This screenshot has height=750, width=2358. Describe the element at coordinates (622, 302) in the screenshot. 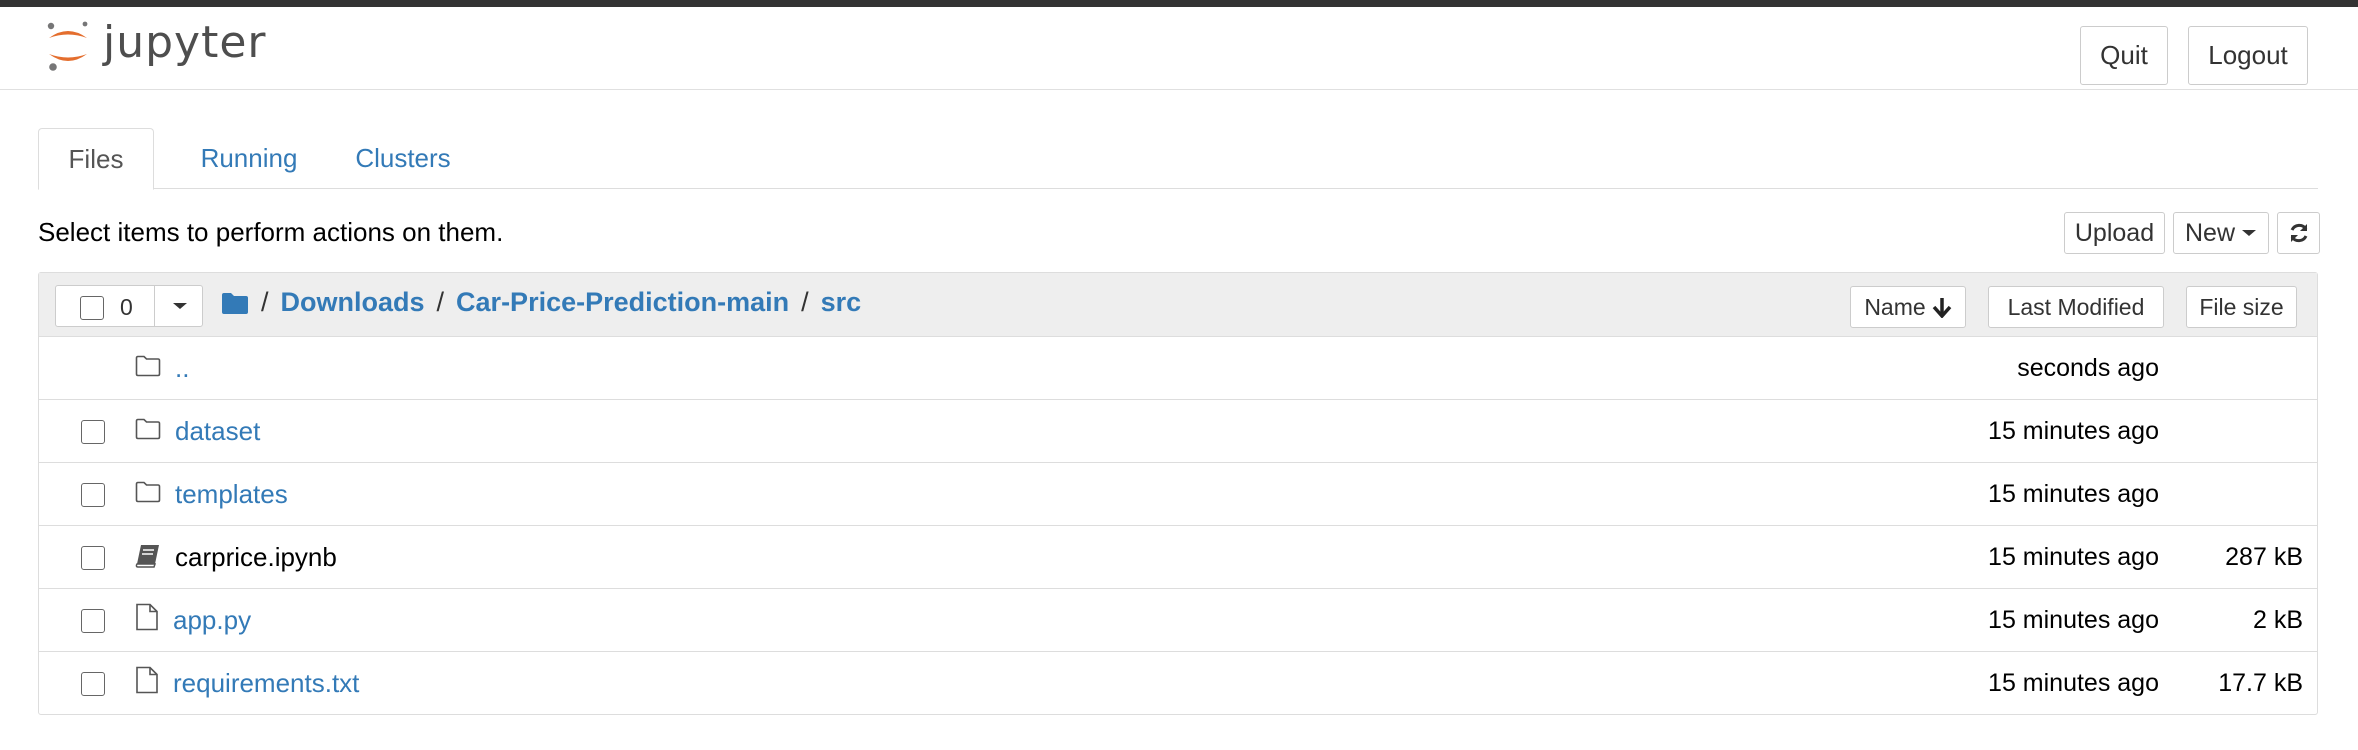

I see `breadcrumb-item-car-price-prediction-main: Car-Price-Prediction-main` at that location.